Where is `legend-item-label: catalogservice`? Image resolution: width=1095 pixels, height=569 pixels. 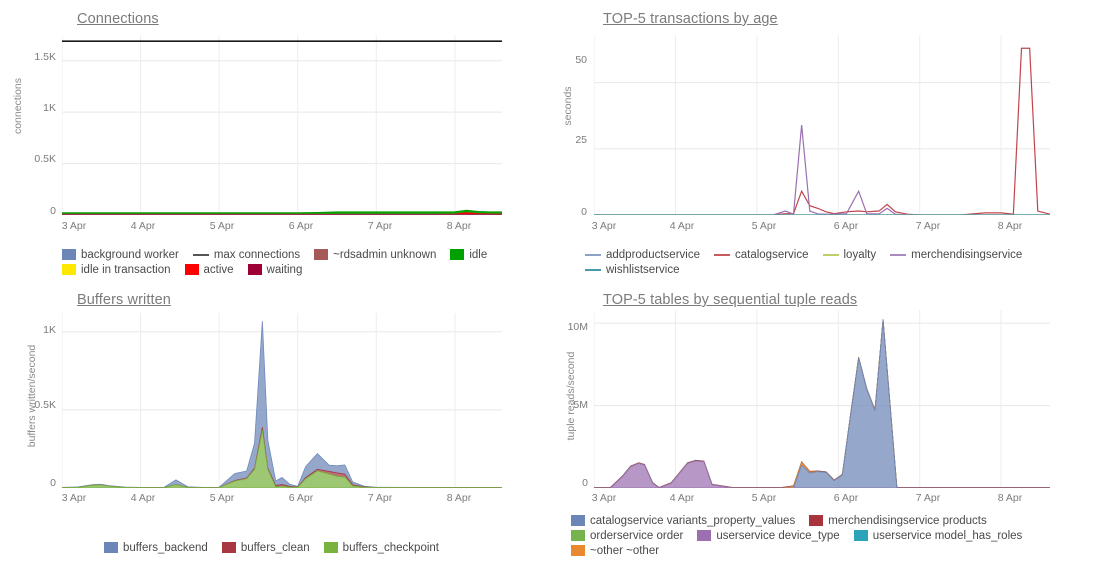 legend-item-label: catalogservice is located at coordinates (771, 254).